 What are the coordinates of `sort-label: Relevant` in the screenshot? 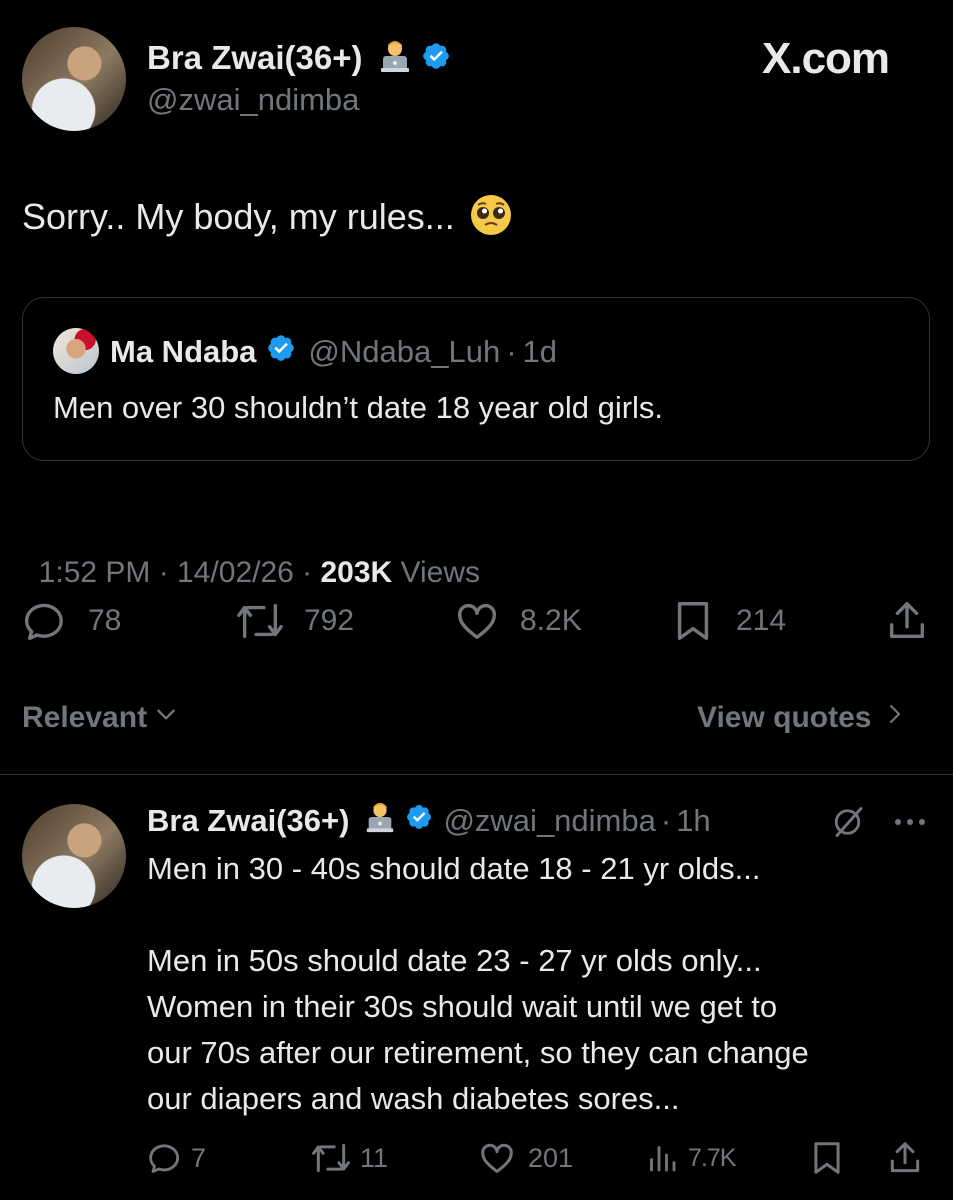 It's located at (85, 717).